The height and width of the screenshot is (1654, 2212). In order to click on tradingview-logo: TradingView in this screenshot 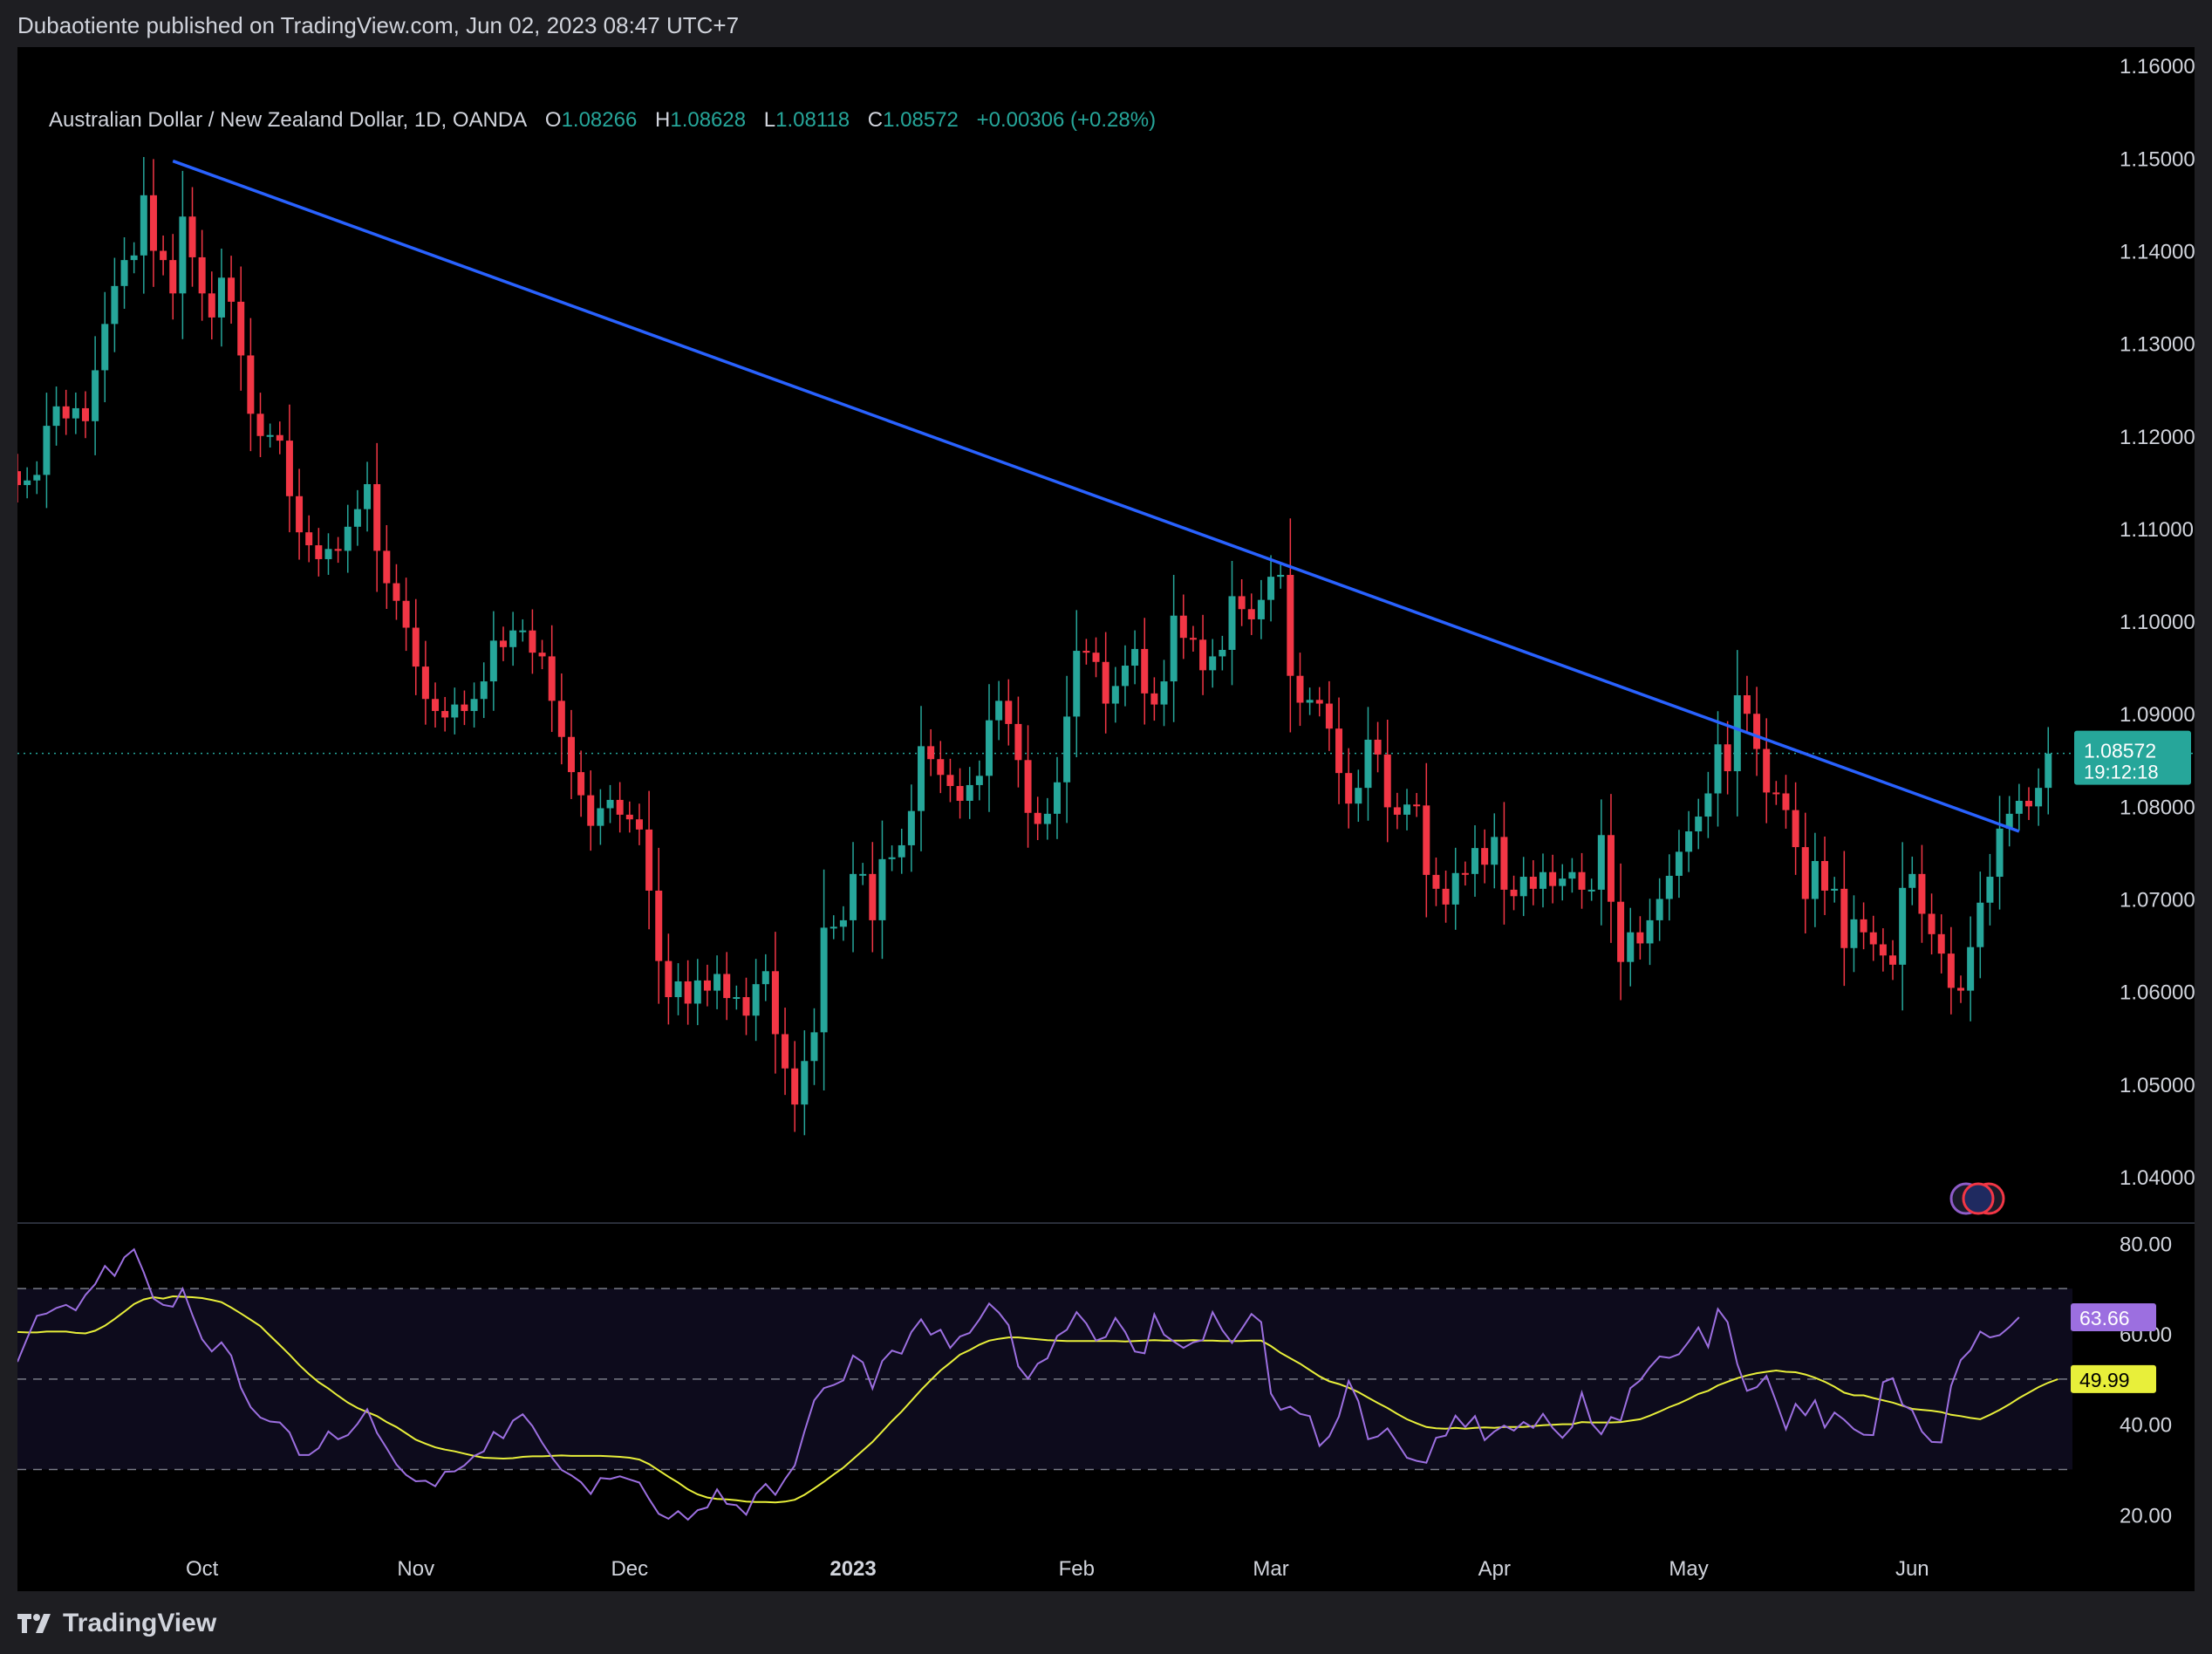, I will do `click(116, 1623)`.